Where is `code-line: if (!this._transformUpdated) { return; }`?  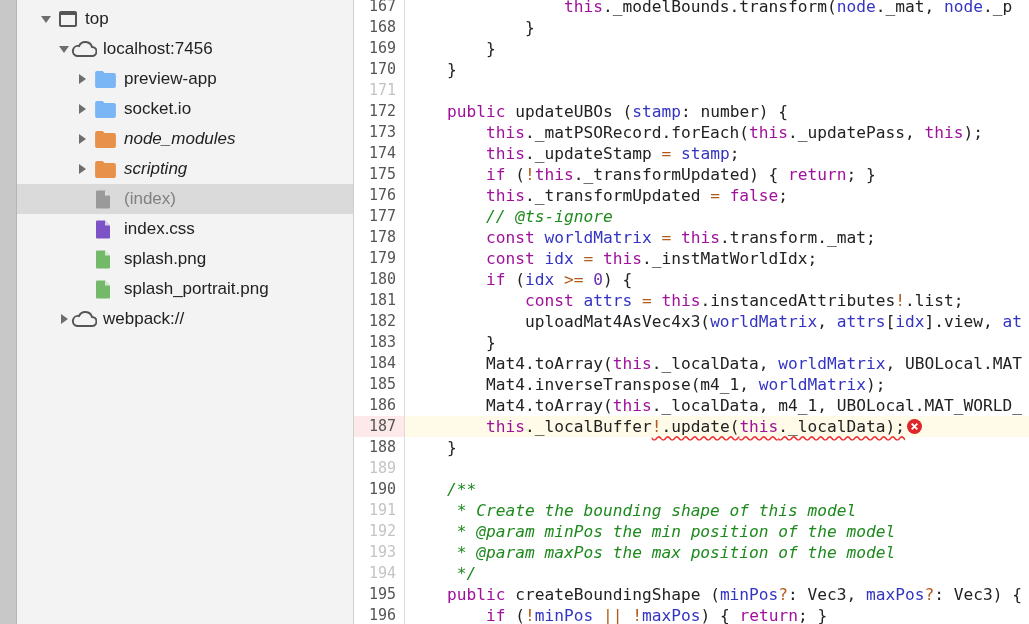 code-line: if (!this._transformUpdated) { return; } is located at coordinates (680, 174).